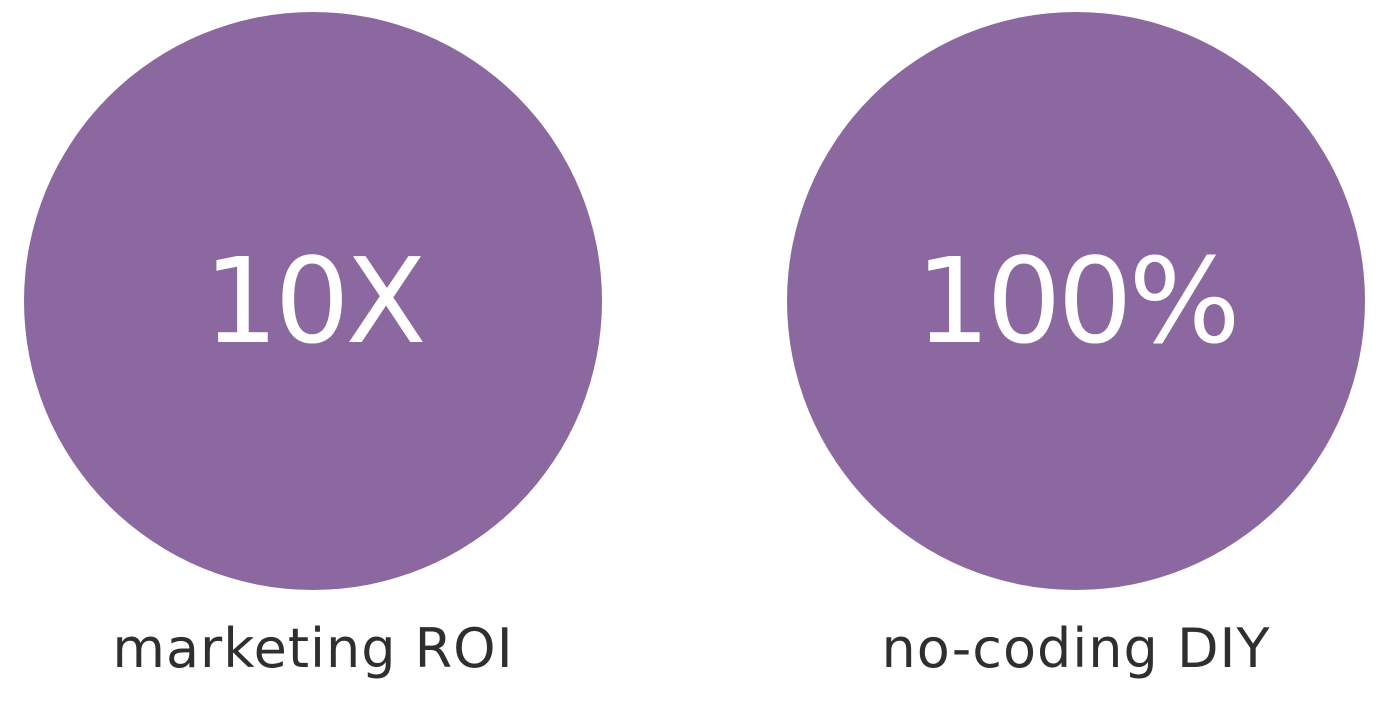  Describe the element at coordinates (313, 648) in the screenshot. I see `stat-caption: marketing ROI` at that location.